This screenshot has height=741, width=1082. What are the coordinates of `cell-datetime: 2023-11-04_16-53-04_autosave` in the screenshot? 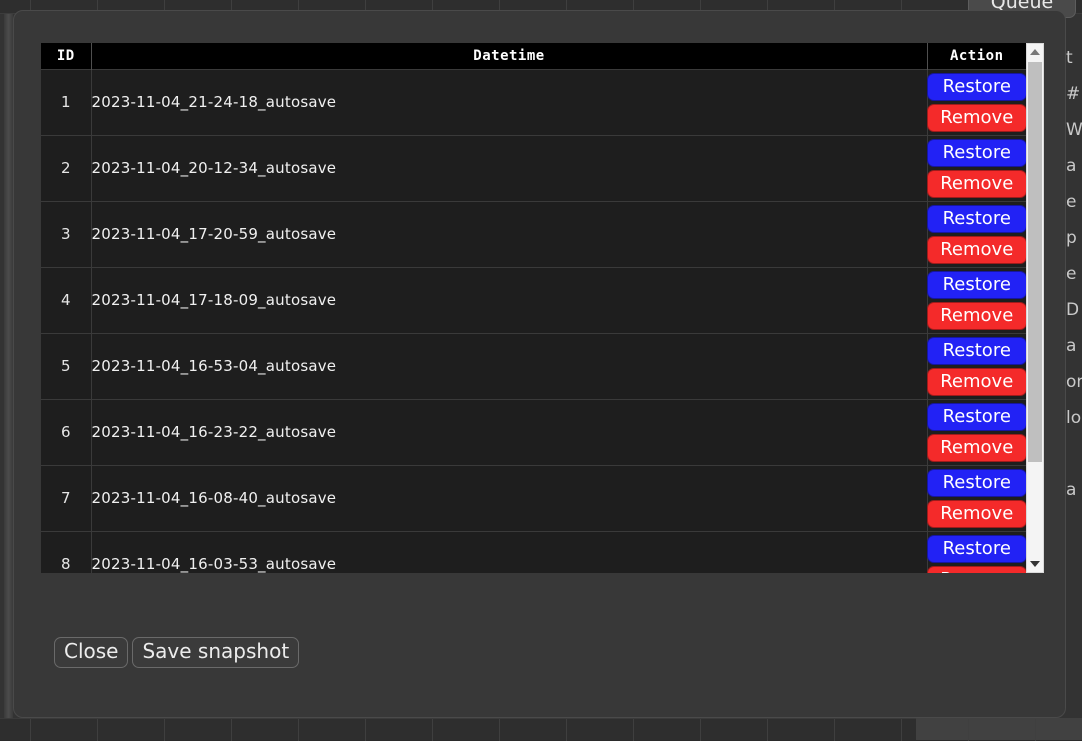 It's located at (509, 366).